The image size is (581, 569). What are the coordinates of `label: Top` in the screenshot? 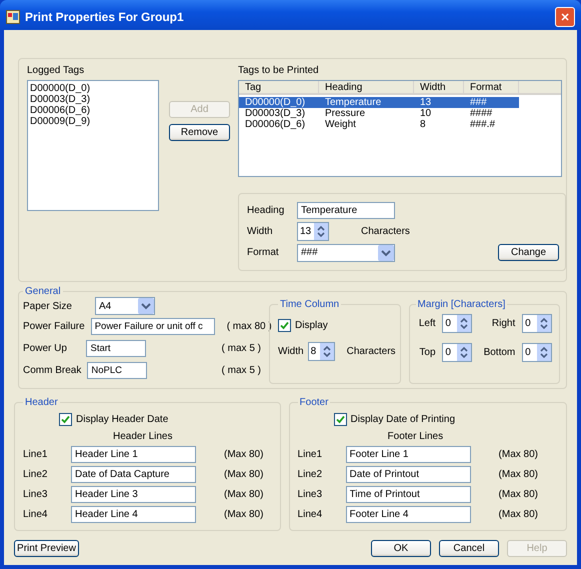 It's located at (427, 352).